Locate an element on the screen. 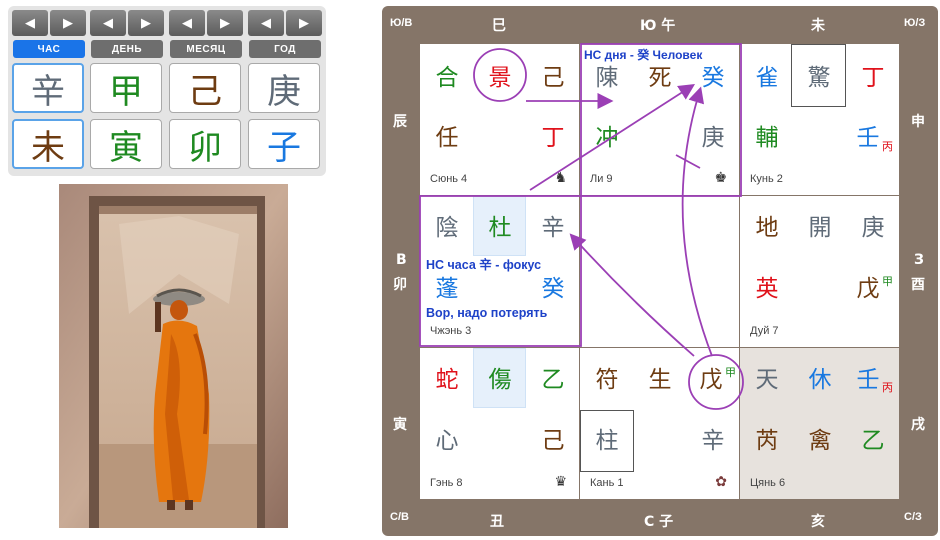 Image resolution: width=940 pixels, height=540 pixels. year-next-button: ▶ is located at coordinates (304, 23).